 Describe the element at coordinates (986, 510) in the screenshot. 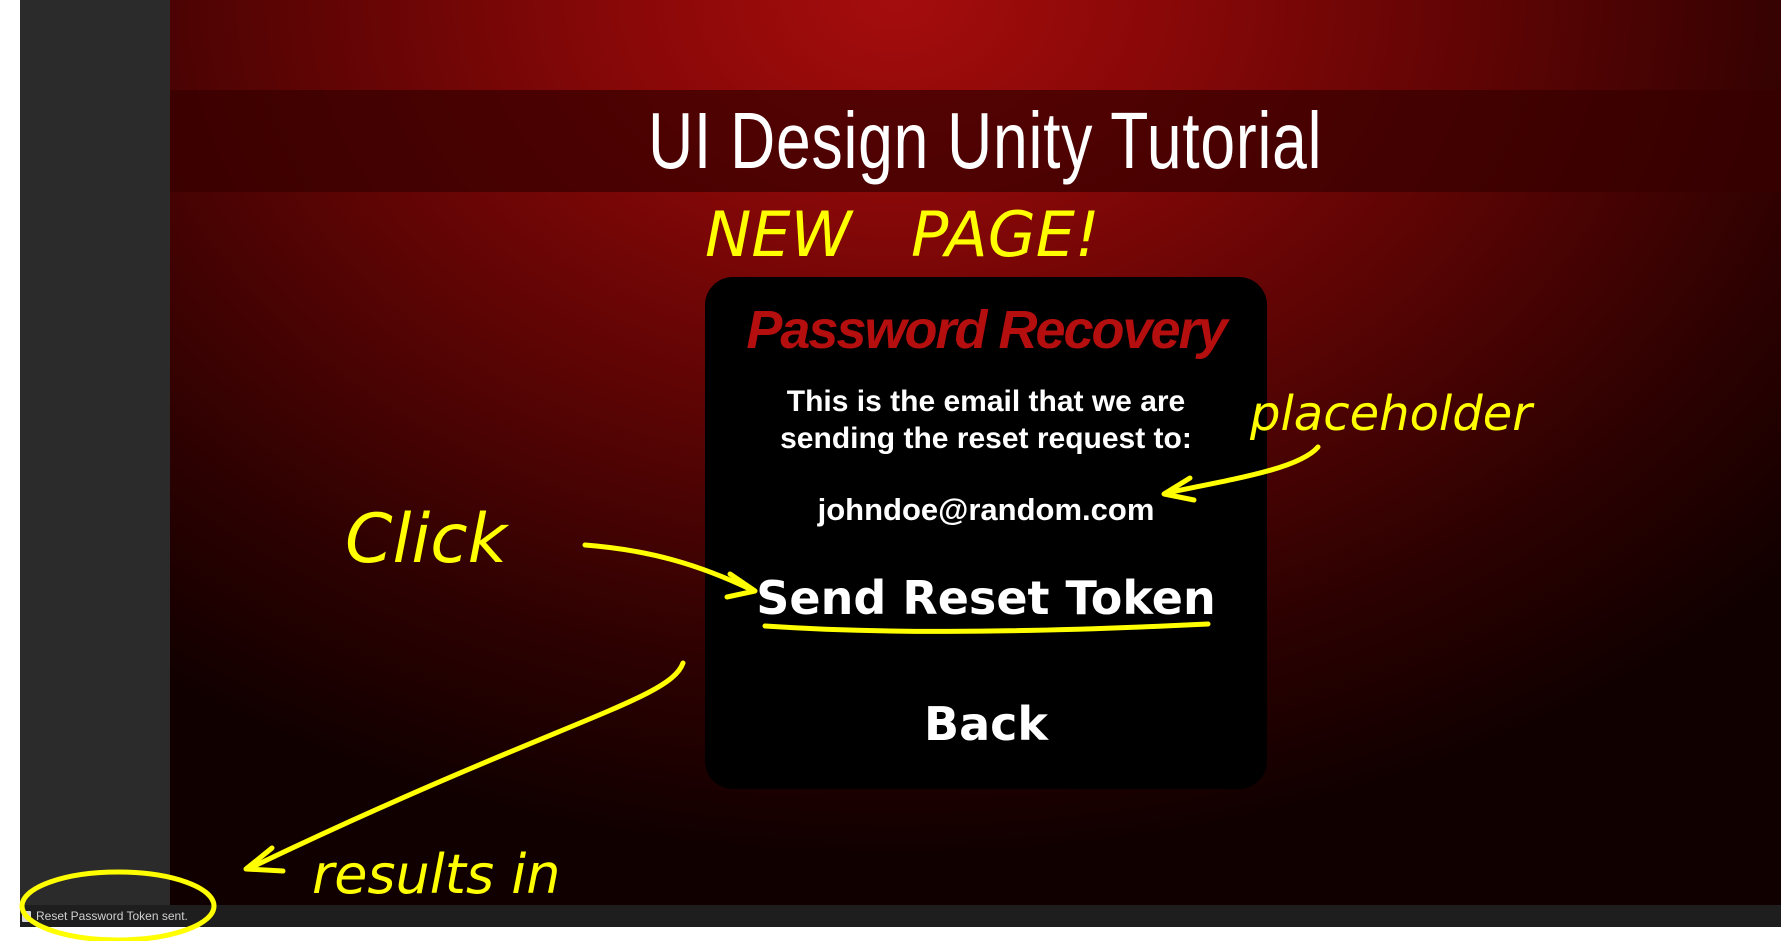

I see `email-display-field: johndoe@random.com` at that location.